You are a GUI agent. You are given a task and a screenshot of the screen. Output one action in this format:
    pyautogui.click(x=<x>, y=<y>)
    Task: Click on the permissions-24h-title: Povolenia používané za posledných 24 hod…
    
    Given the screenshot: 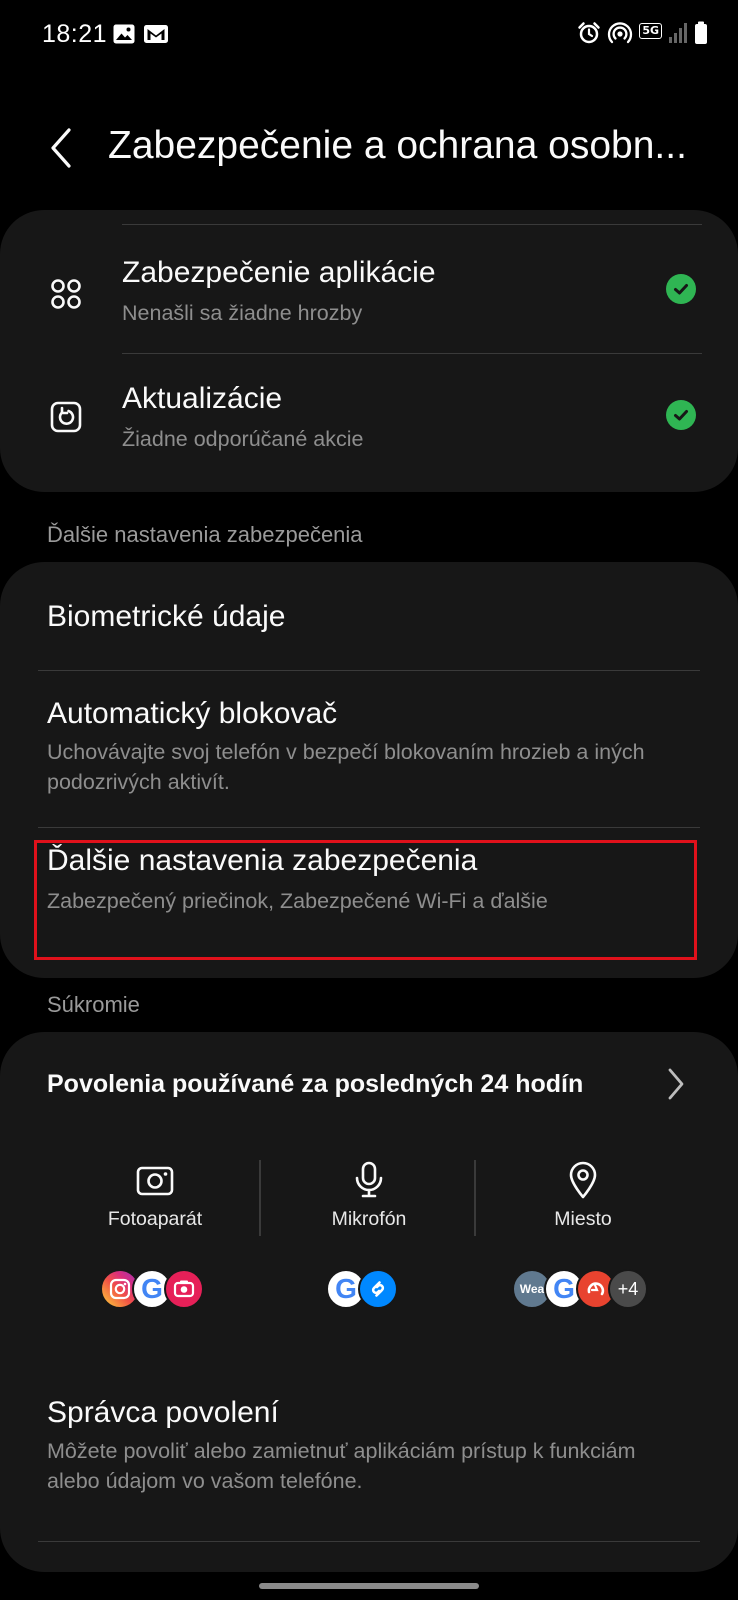 What is the action you would take?
    pyautogui.click(x=315, y=1084)
    